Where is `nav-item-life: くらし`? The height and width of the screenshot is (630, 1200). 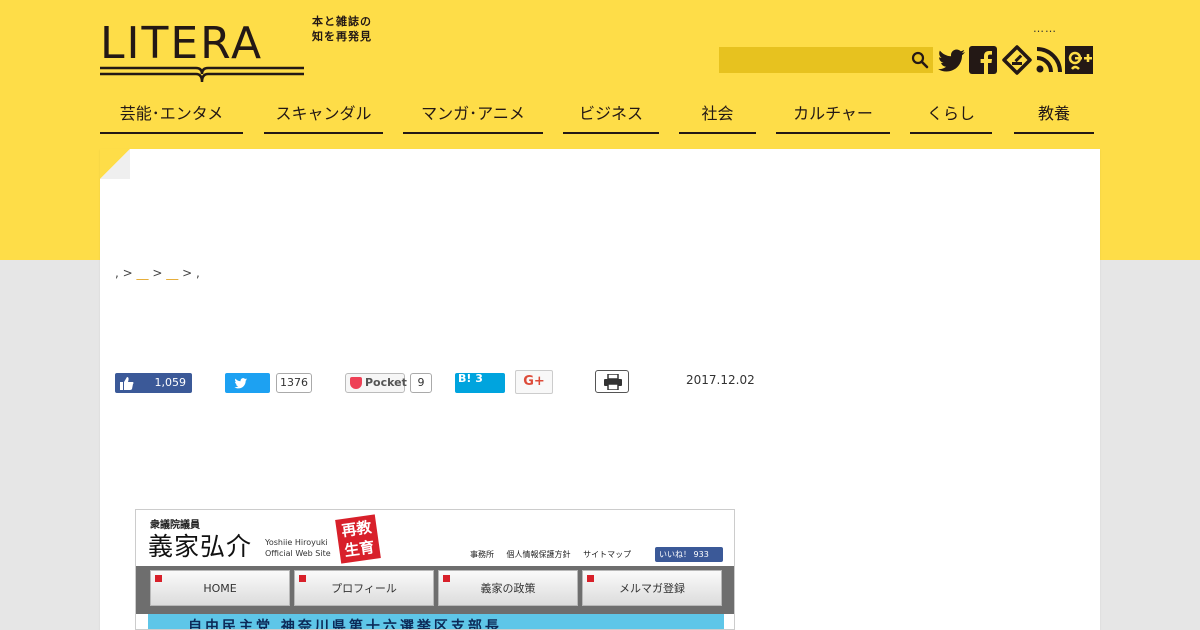 nav-item-life: くらし is located at coordinates (951, 117).